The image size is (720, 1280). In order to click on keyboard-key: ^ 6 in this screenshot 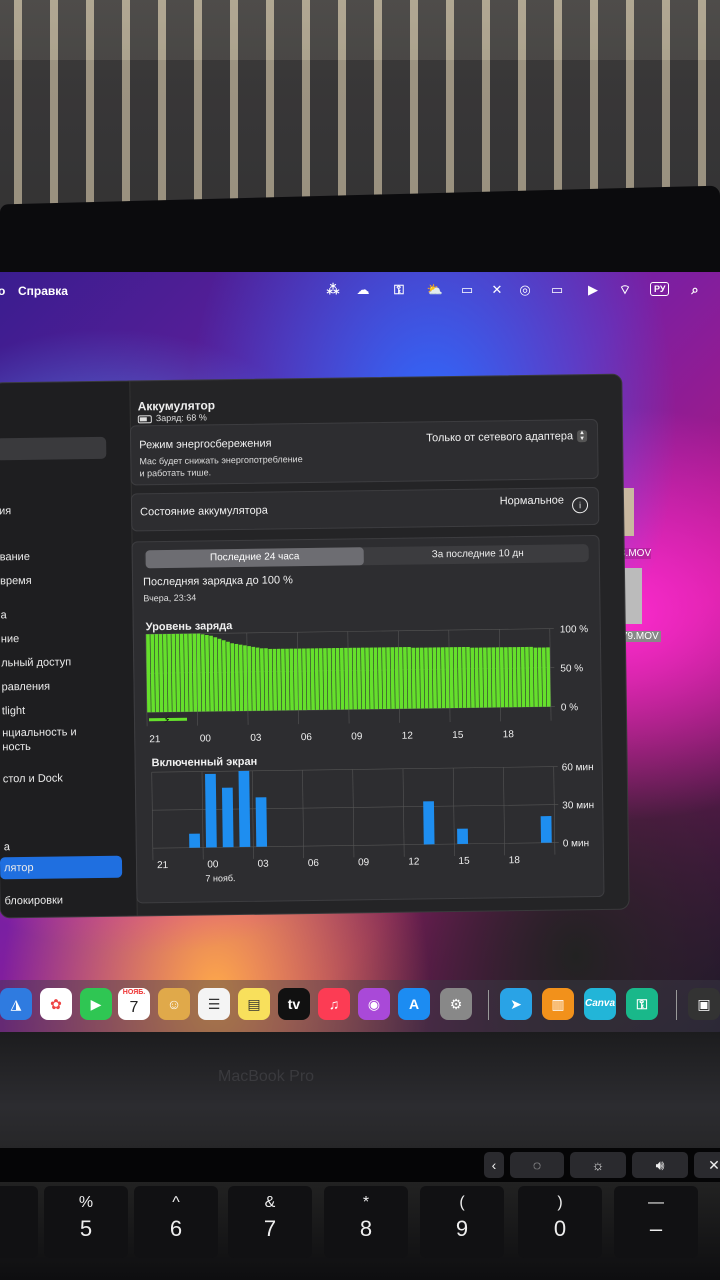, I will do `click(176, 1222)`.